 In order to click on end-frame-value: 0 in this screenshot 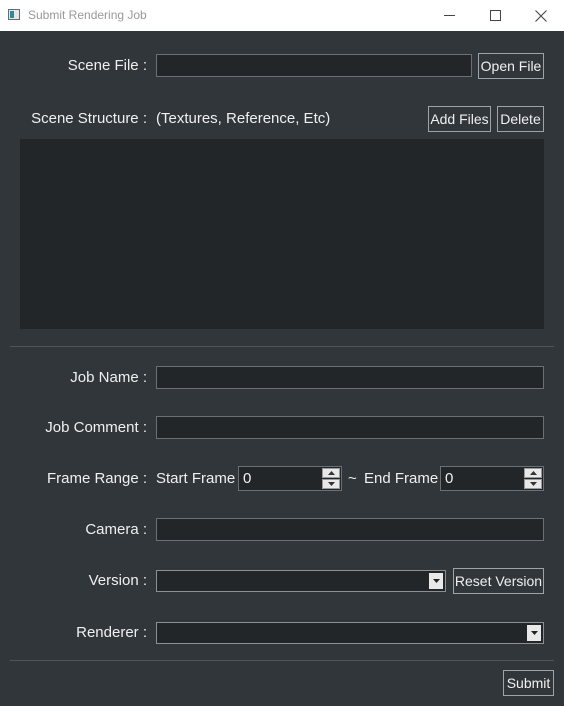, I will do `click(449, 478)`.